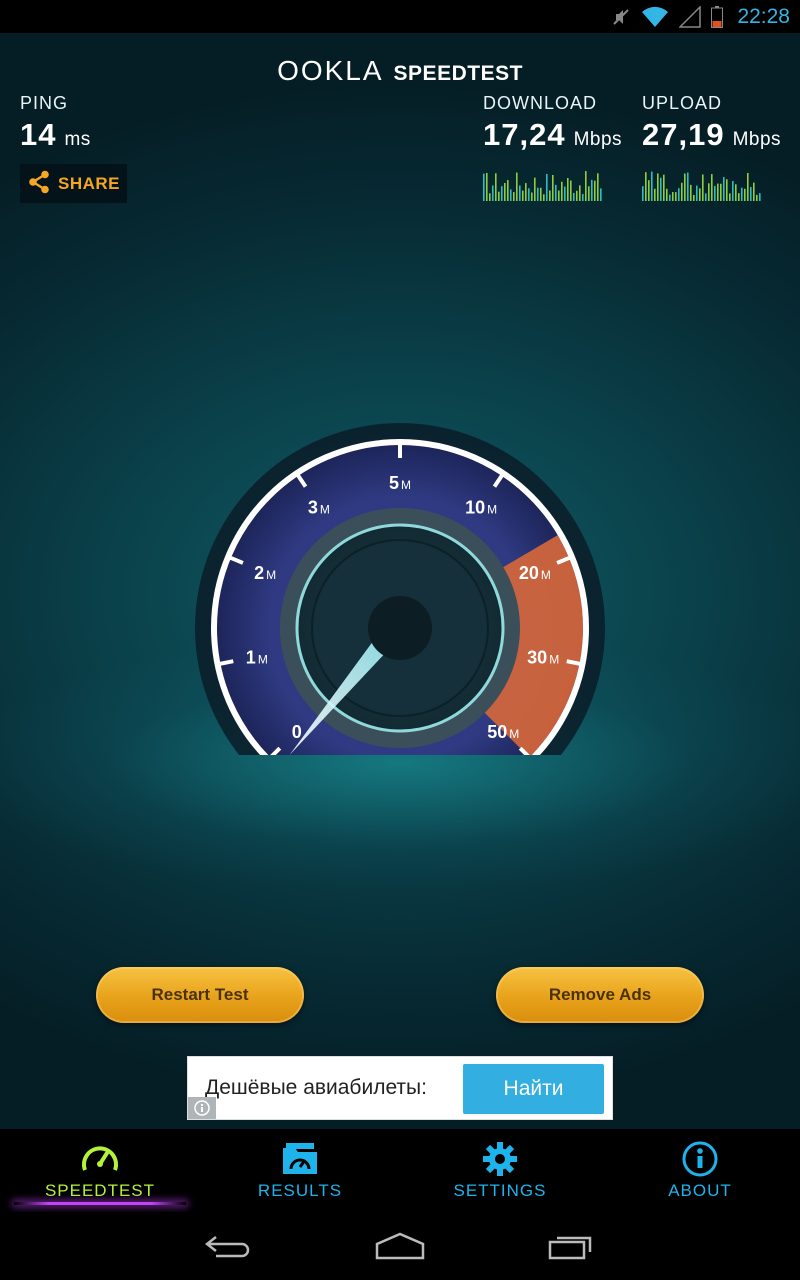  I want to click on tab-speedtest-label: SPEEDTEST, so click(100, 1190).